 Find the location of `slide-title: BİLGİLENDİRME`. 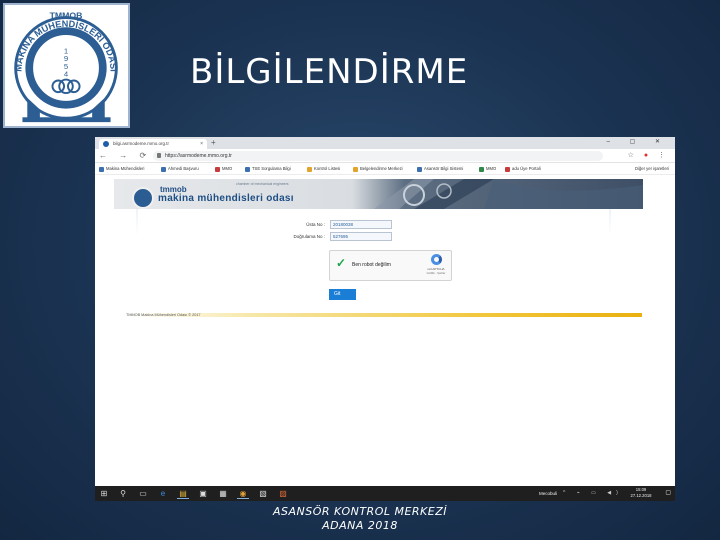

slide-title: BİLGİLENDİRME is located at coordinates (329, 72).